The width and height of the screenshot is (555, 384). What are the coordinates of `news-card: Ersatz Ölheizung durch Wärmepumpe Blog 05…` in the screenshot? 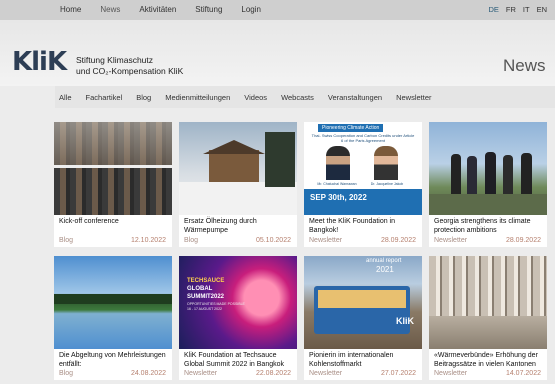 It's located at (238, 184).